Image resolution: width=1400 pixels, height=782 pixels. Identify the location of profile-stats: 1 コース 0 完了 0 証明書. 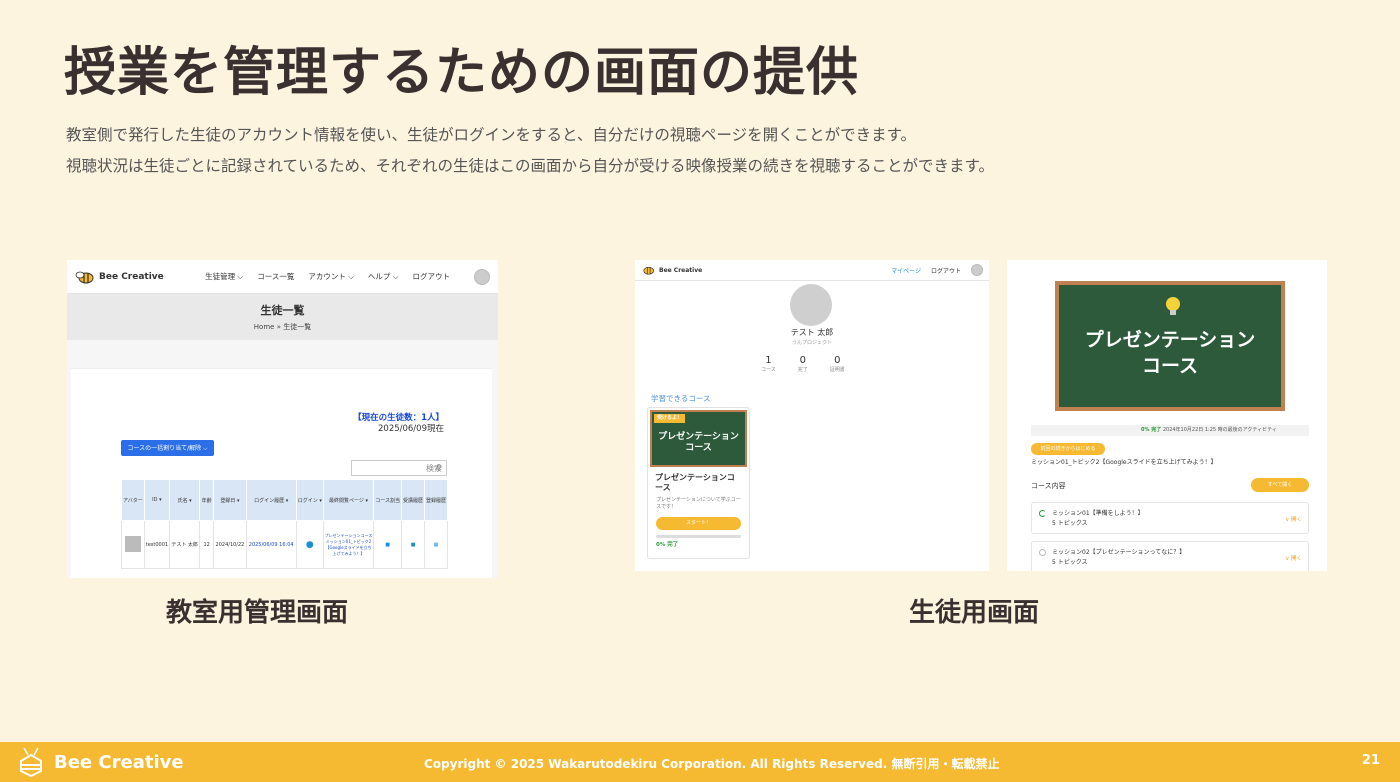
(803, 364).